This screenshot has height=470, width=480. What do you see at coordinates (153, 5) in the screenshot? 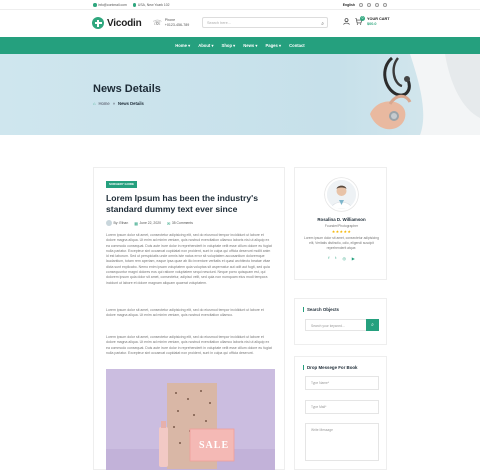
I see `top-bar-location-text: USA, New Yoark 102` at bounding box center [153, 5].